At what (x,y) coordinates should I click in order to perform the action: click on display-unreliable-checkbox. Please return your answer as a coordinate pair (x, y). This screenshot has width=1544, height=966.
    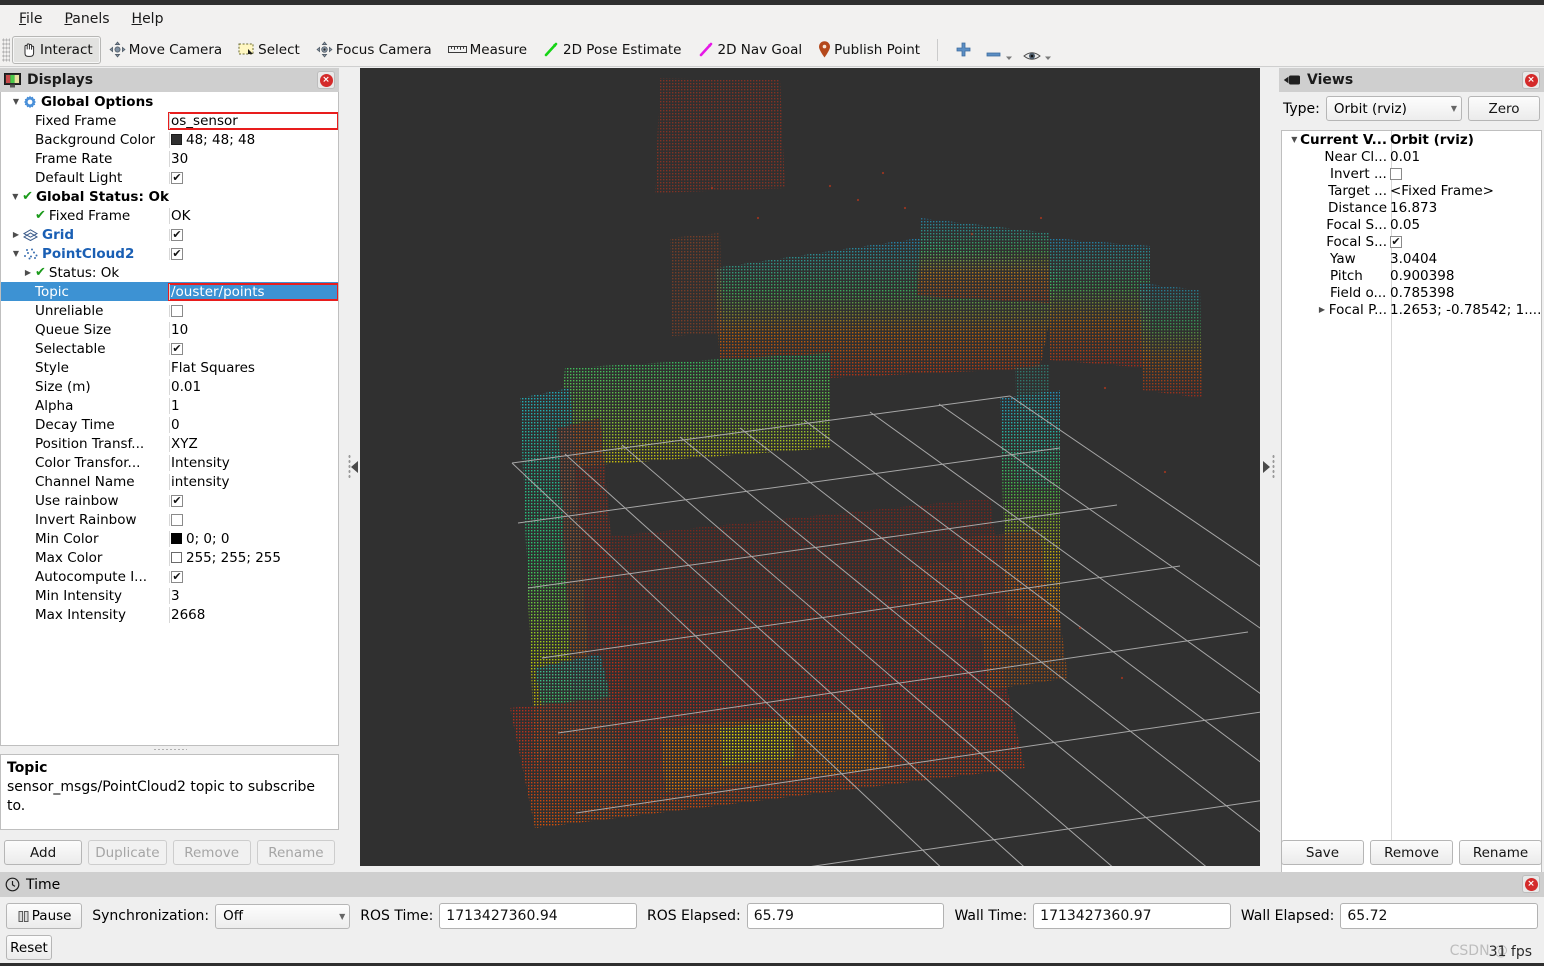
    Looking at the image, I should click on (177, 310).